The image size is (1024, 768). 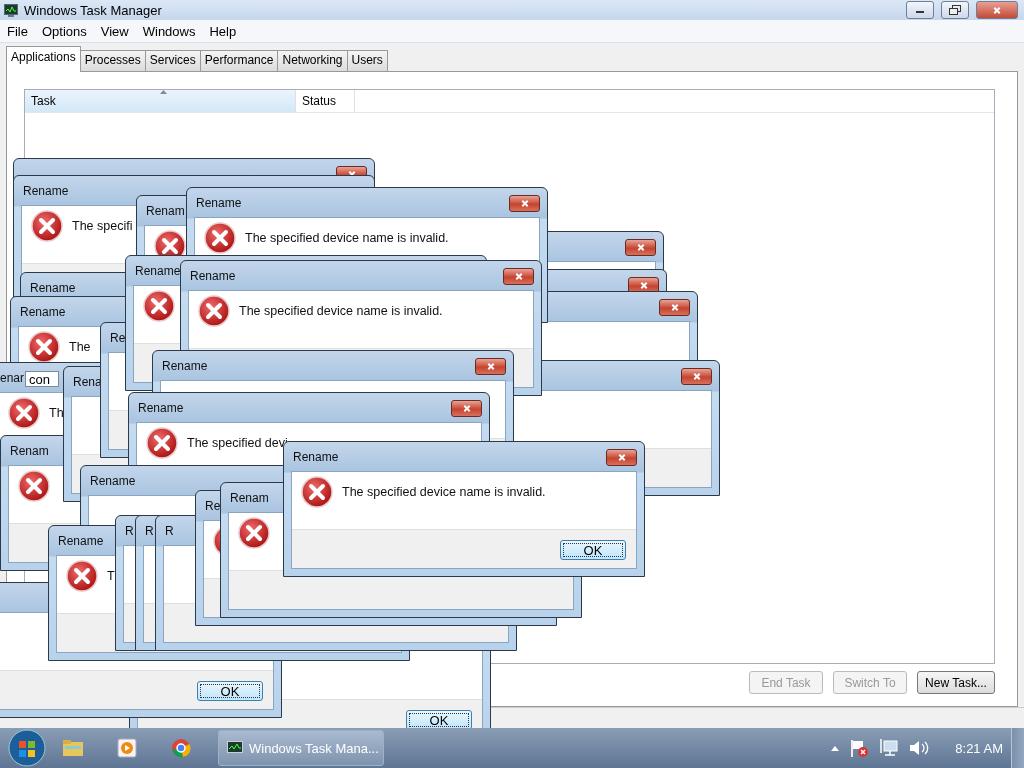 I want to click on restore-button, so click(x=955, y=10).